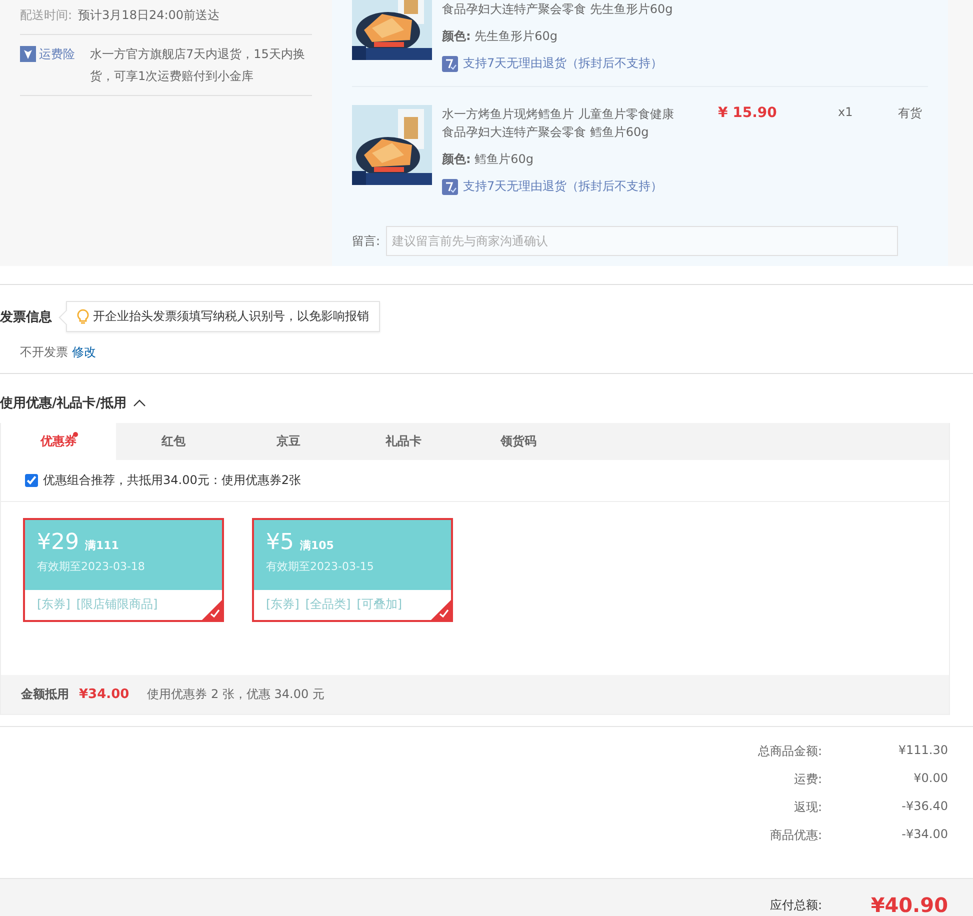 This screenshot has width=973, height=916. What do you see at coordinates (403, 441) in the screenshot?
I see `discount-tab: 礼品卡` at bounding box center [403, 441].